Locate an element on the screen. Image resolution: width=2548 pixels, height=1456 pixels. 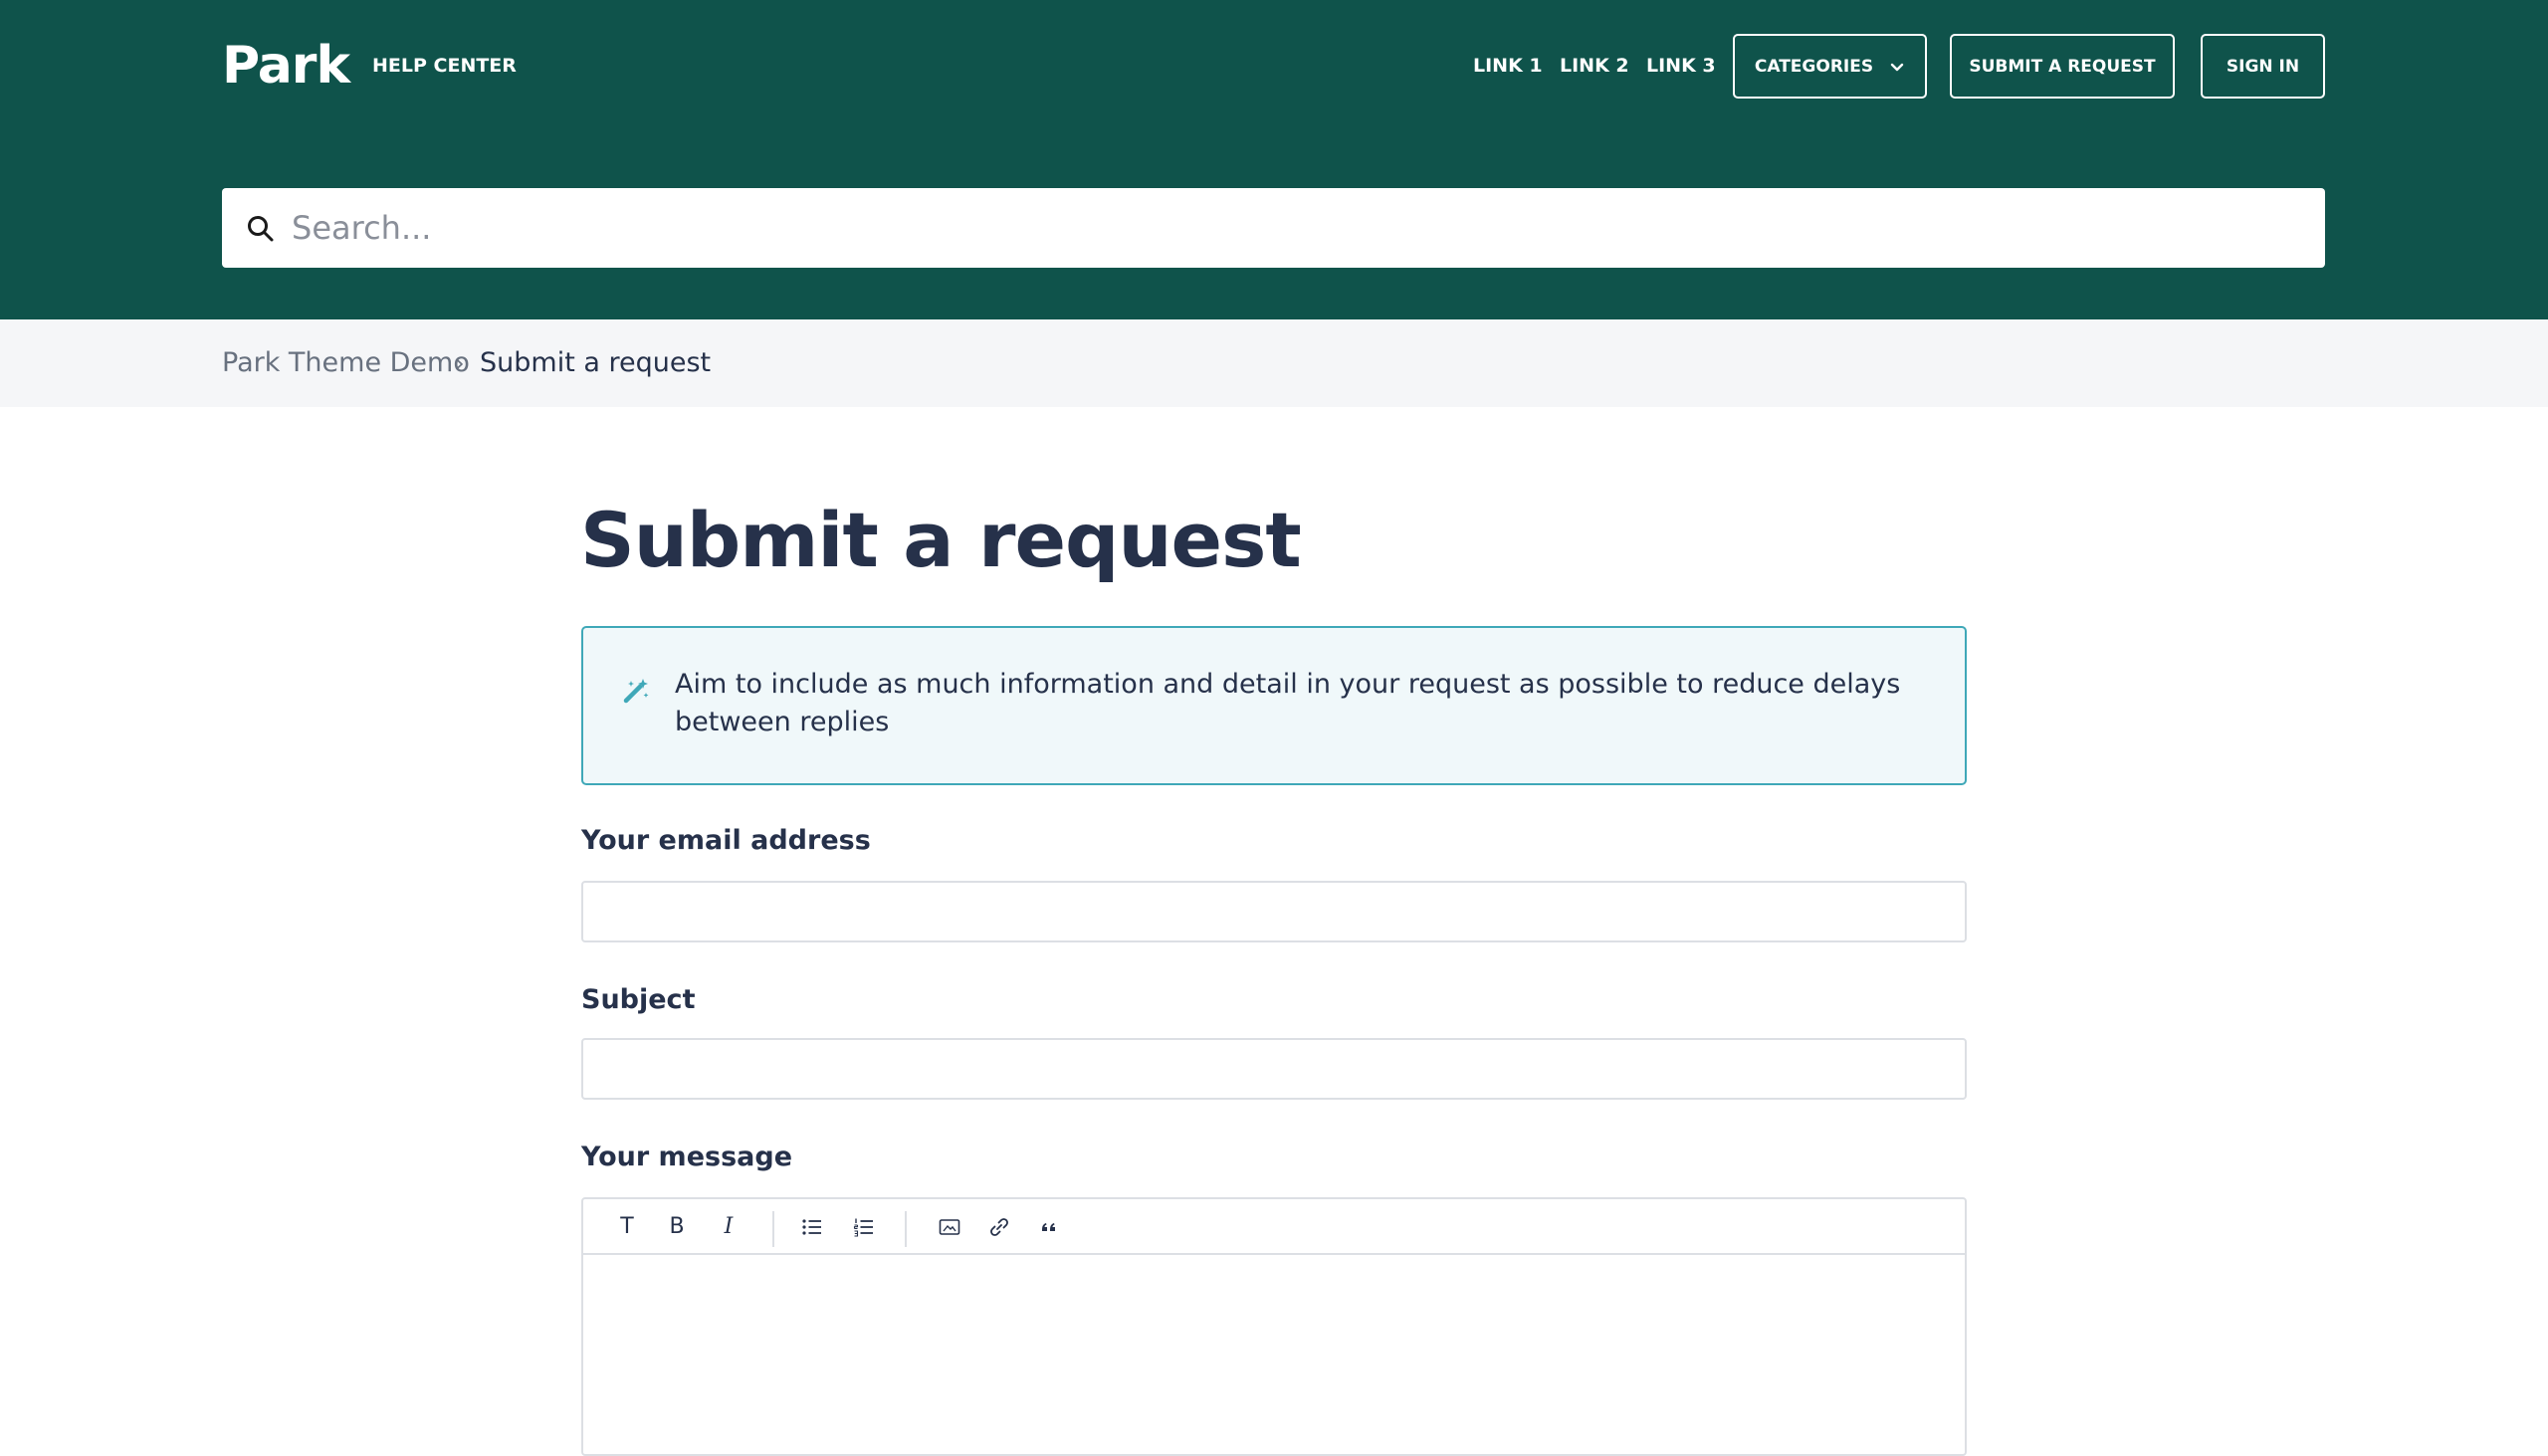
subject-label: Subject is located at coordinates (638, 999).